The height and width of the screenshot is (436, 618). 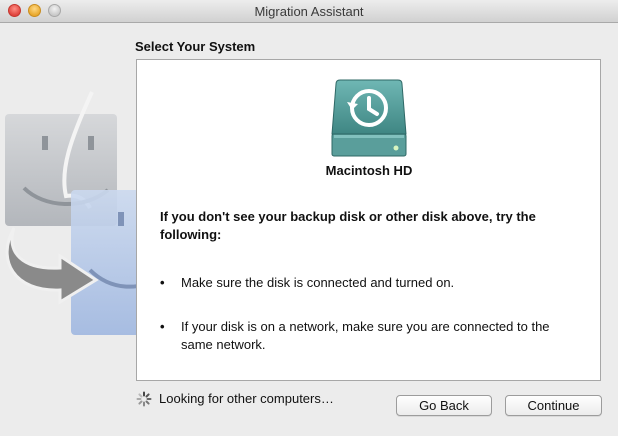 What do you see at coordinates (553, 405) in the screenshot?
I see `continue-button: Continue` at bounding box center [553, 405].